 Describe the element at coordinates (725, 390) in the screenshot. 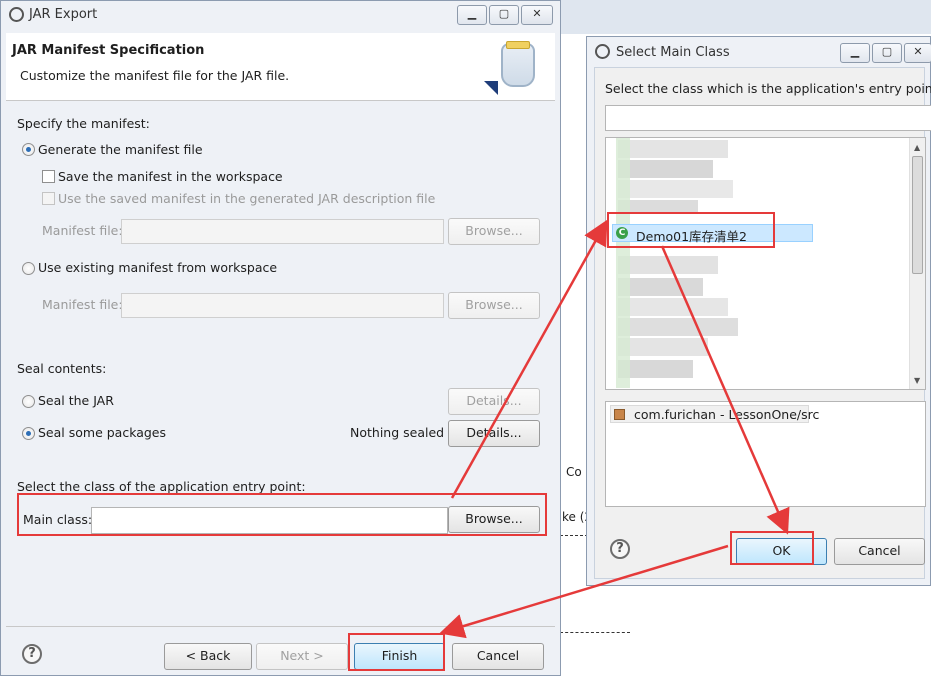

I see `arrow-list-to-ok` at that location.